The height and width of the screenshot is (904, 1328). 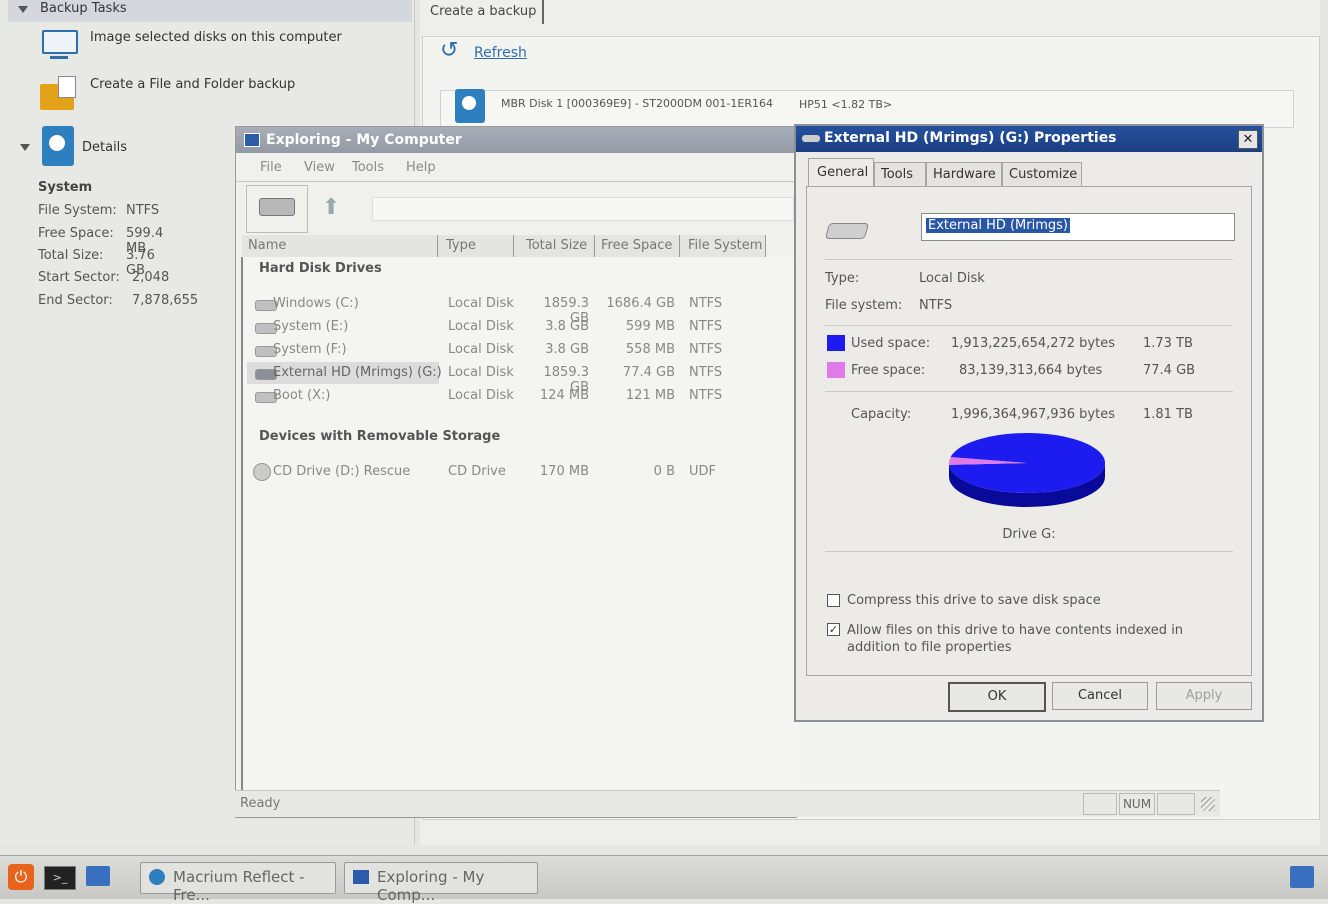 What do you see at coordinates (368, 167) in the screenshot?
I see `menu-tools: Tools` at bounding box center [368, 167].